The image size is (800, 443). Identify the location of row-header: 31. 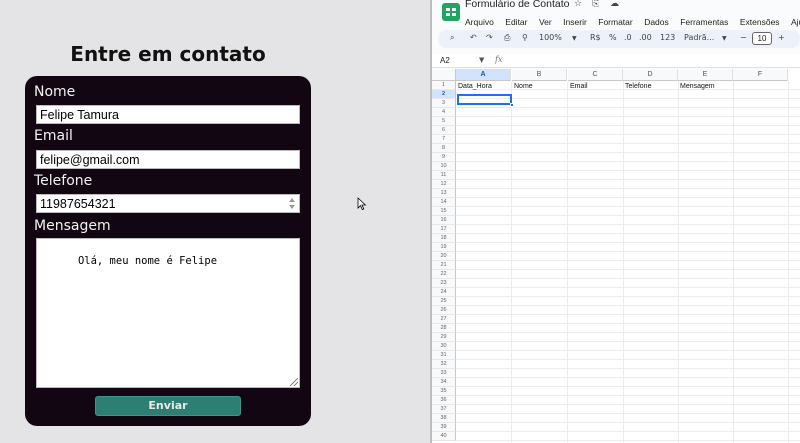
(444, 355).